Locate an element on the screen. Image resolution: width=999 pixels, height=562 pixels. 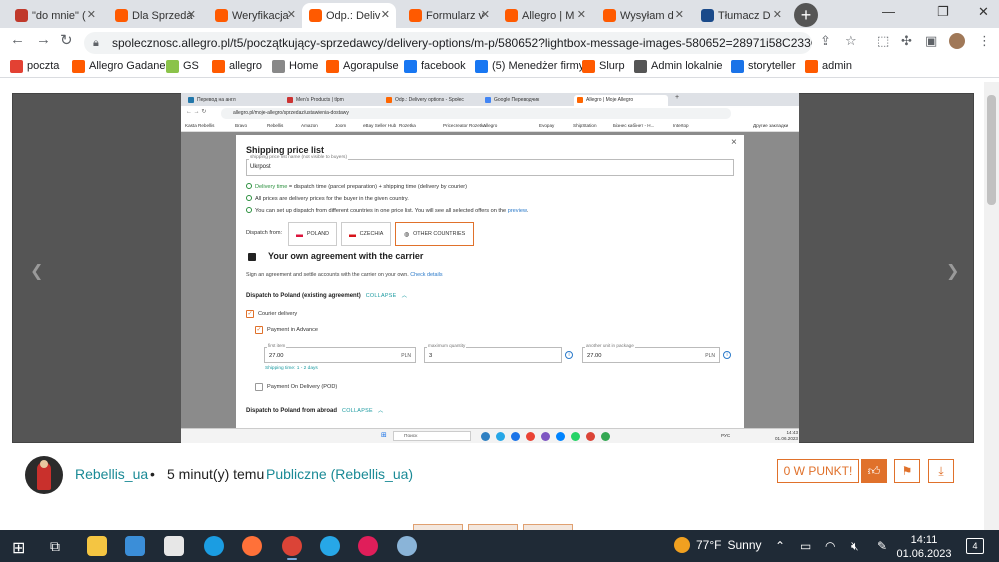
bookmark-item: Admin lokalnie is located at coordinates (678, 66).